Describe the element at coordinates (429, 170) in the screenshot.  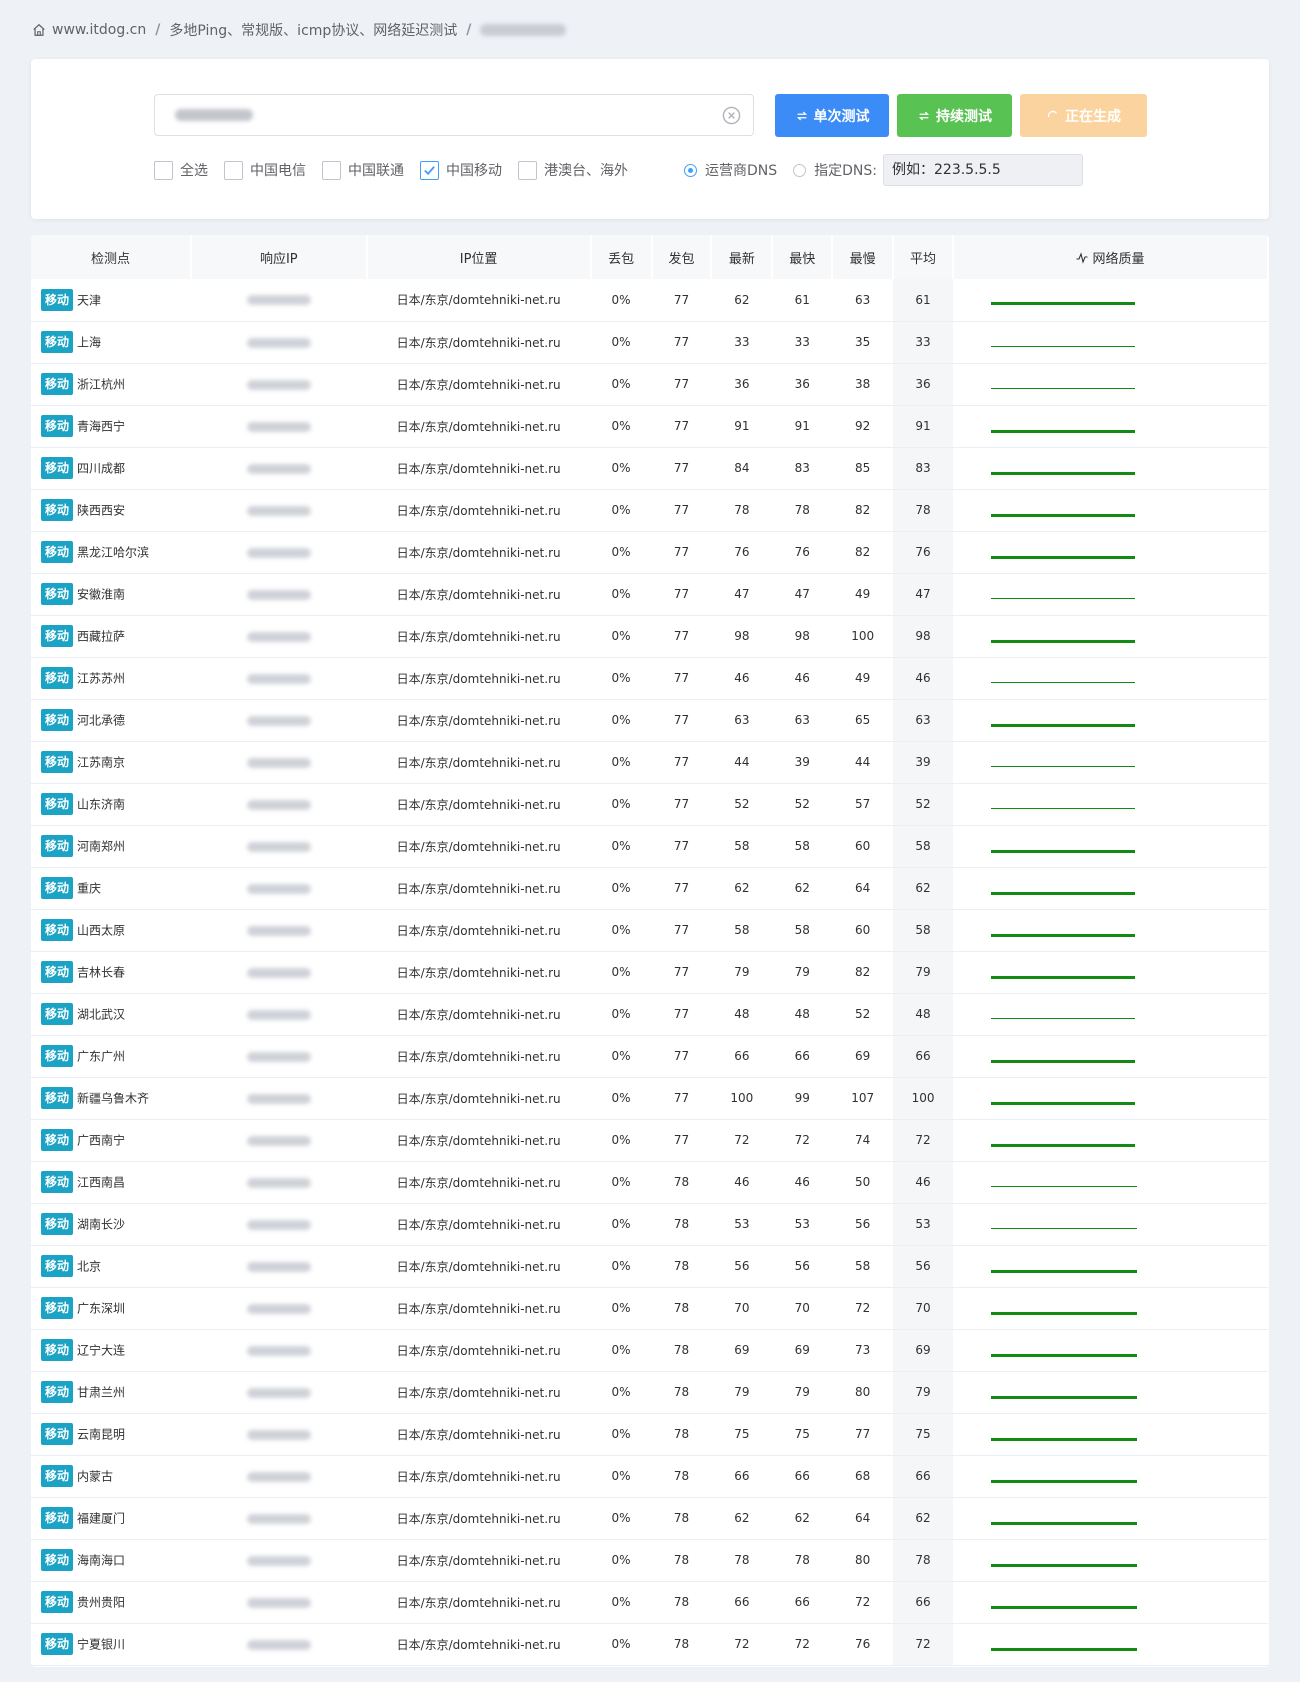
I see `checkbox-checked` at that location.